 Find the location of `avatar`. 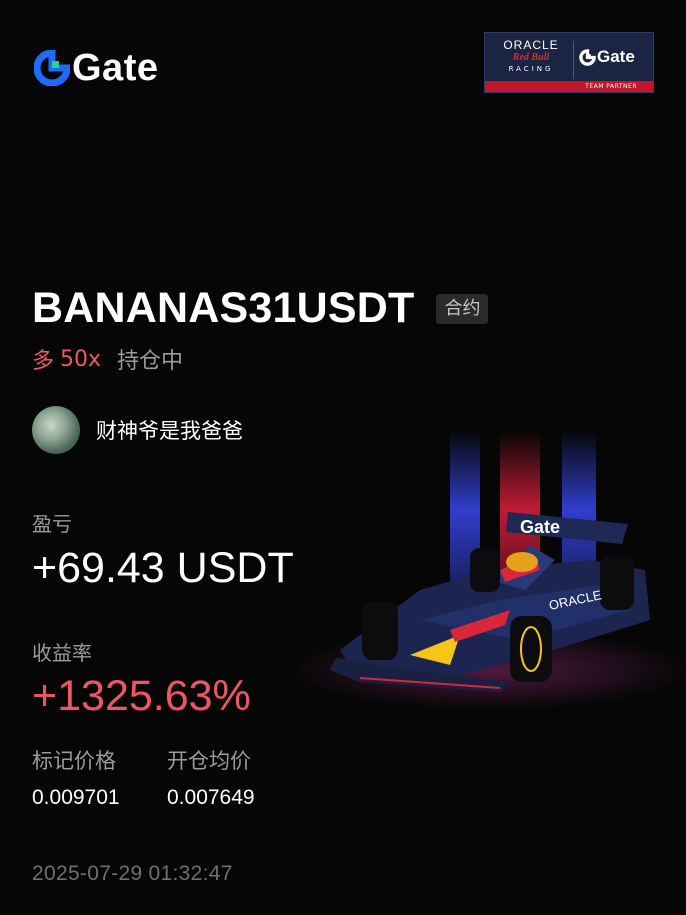

avatar is located at coordinates (56, 430).